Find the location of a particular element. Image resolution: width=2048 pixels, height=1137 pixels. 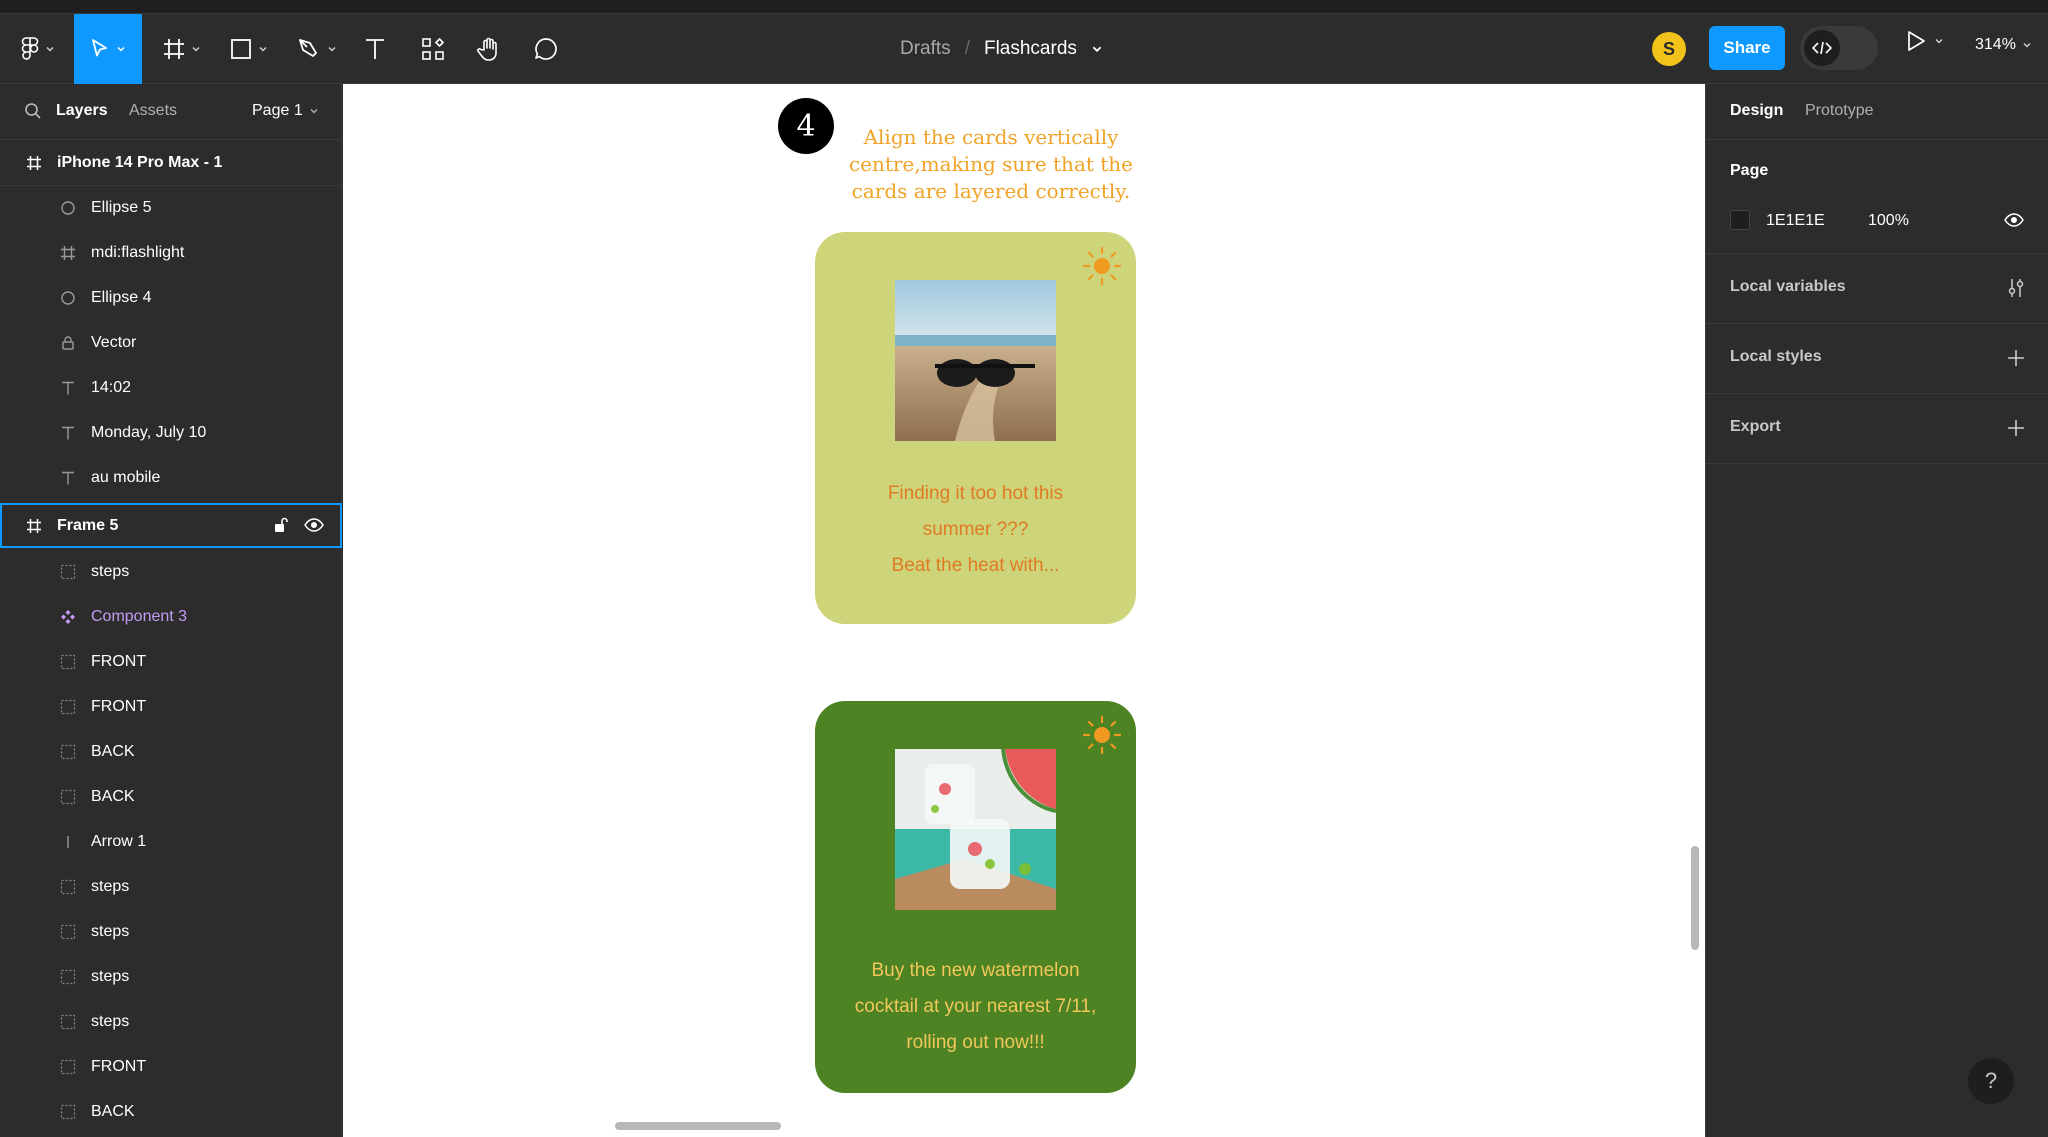

page-color-swatch is located at coordinates (1740, 220).